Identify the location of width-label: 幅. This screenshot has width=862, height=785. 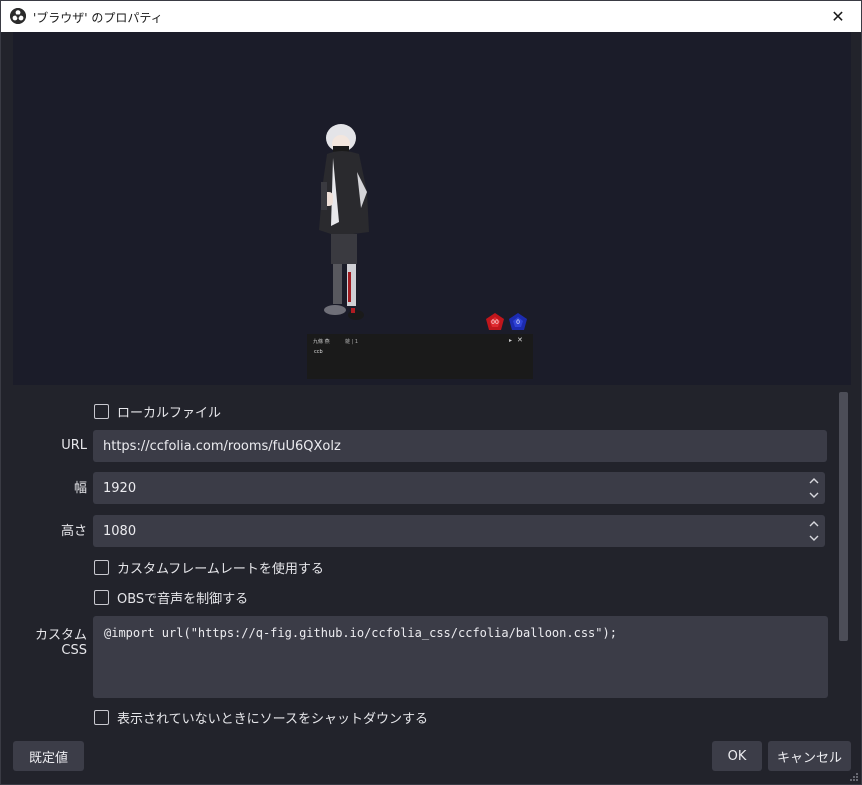
(80, 488).